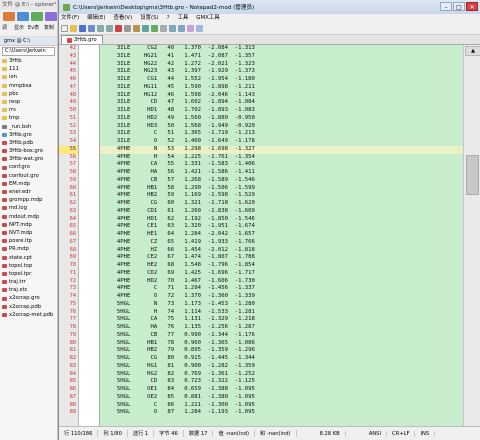  What do you see at coordinates (281, 65) in the screenshot?
I see `text-line: 3ILE HG22 42 1.272 -2.021 -1.323` at bounding box center [281, 65].